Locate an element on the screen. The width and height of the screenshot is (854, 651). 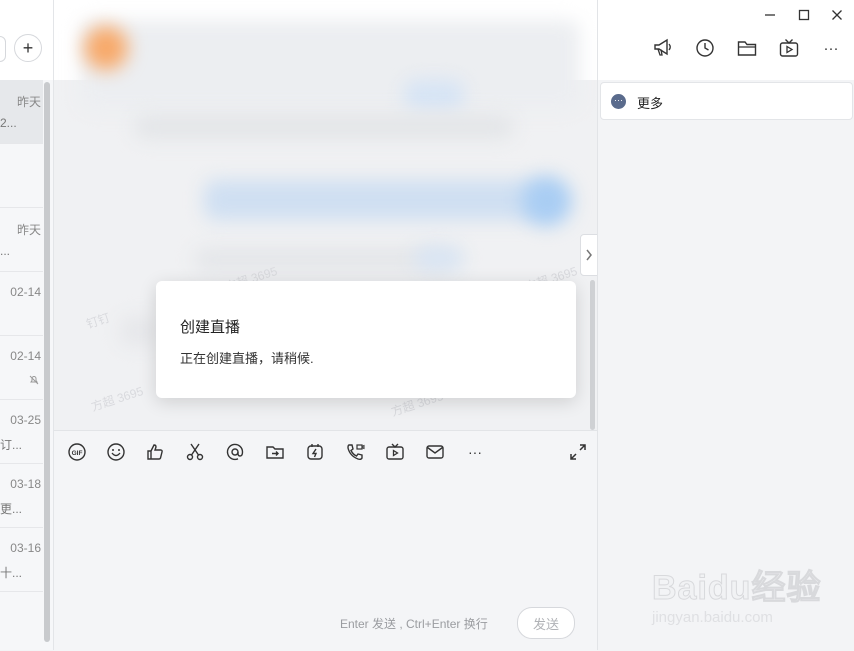
search-input is located at coordinates (3, 49).